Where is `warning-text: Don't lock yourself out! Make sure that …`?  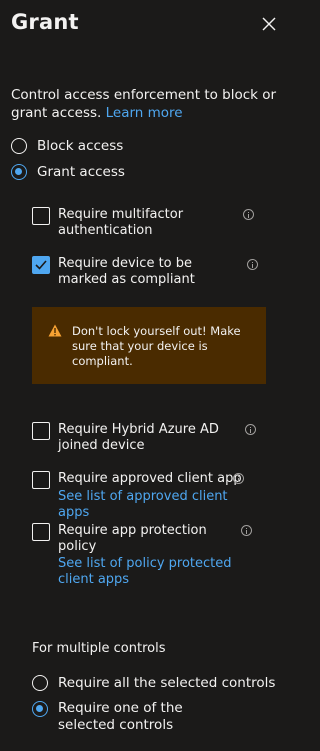 warning-text: Don't lock yourself out! Make sure that … is located at coordinates (156, 346).